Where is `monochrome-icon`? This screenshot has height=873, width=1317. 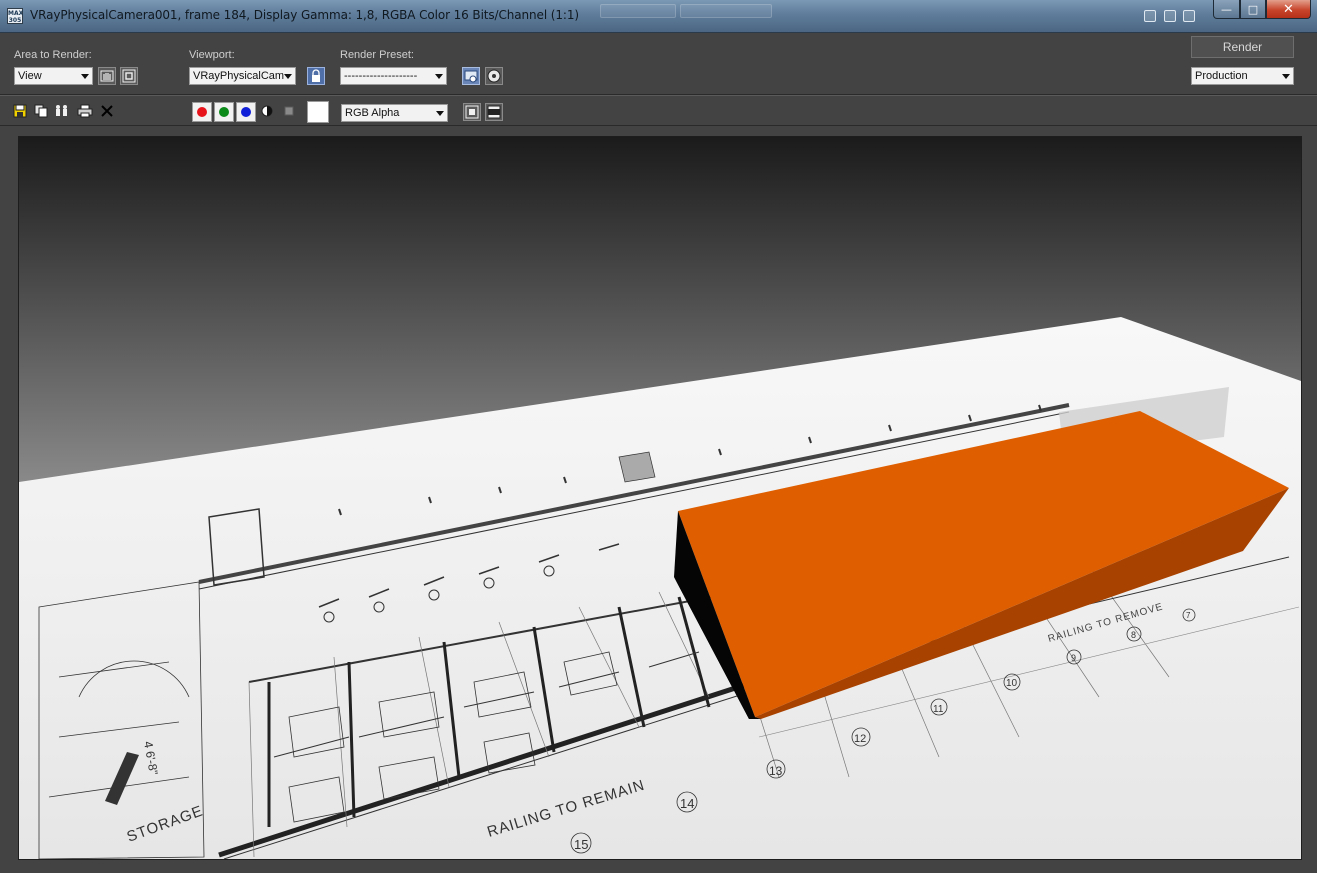
monochrome-icon is located at coordinates (289, 111).